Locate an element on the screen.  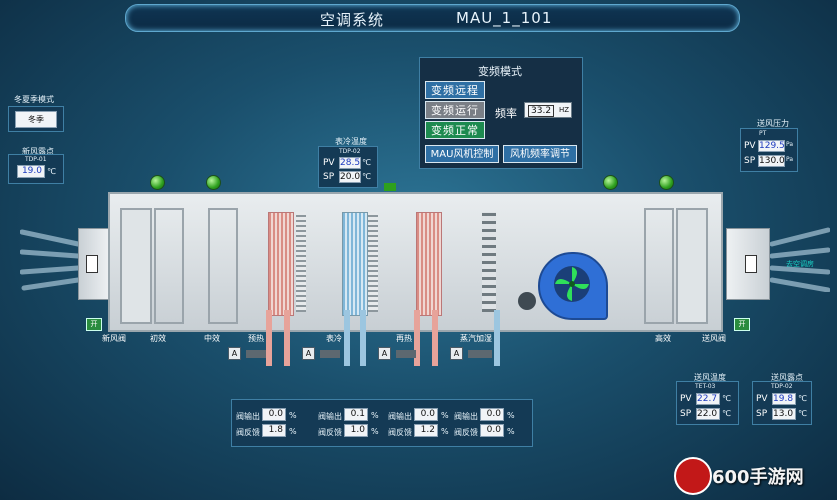
supply-pressure-sp-unit: Pa is located at coordinates (790, 159).